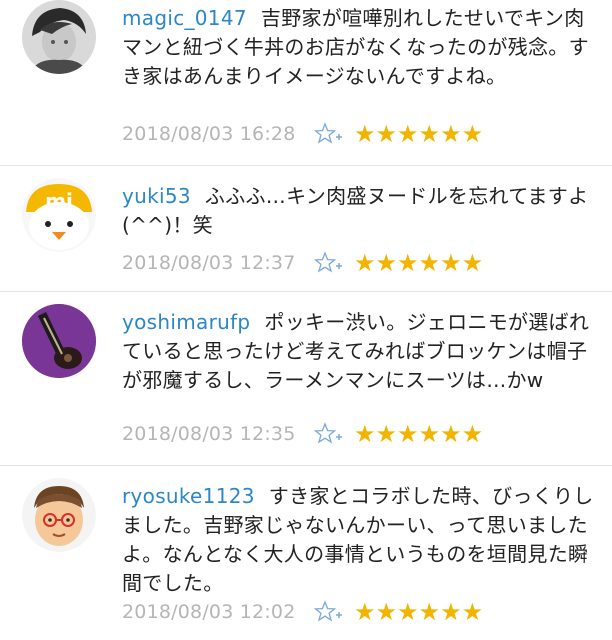 Image resolution: width=612 pixels, height=640 pixels. Describe the element at coordinates (186, 322) in the screenshot. I see `username-link: yoshimarufp` at that location.